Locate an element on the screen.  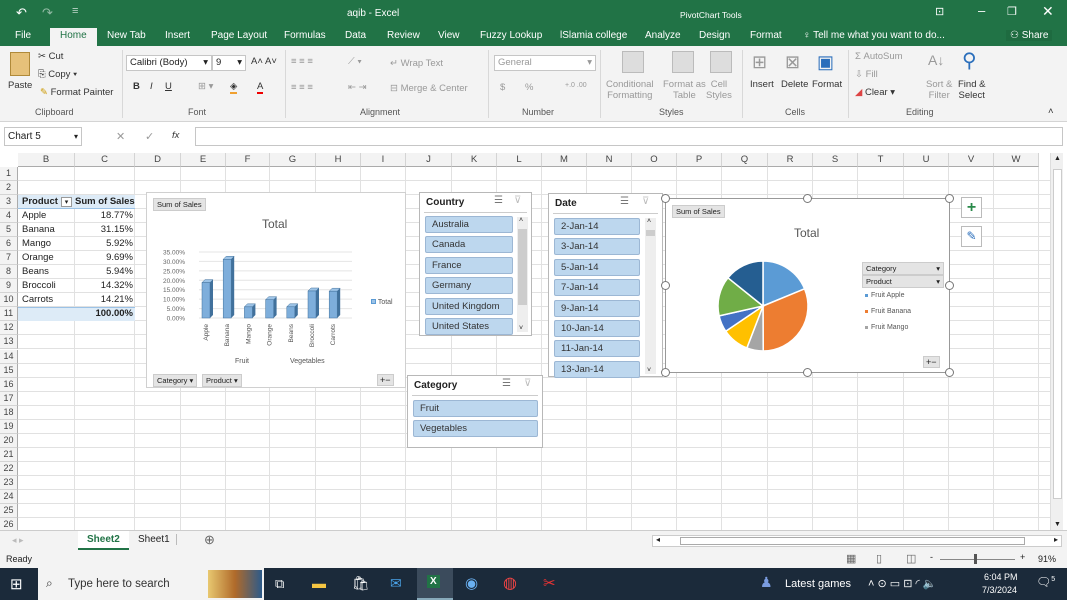
file-explorer-icon: ▬ is located at coordinates (319, 583).